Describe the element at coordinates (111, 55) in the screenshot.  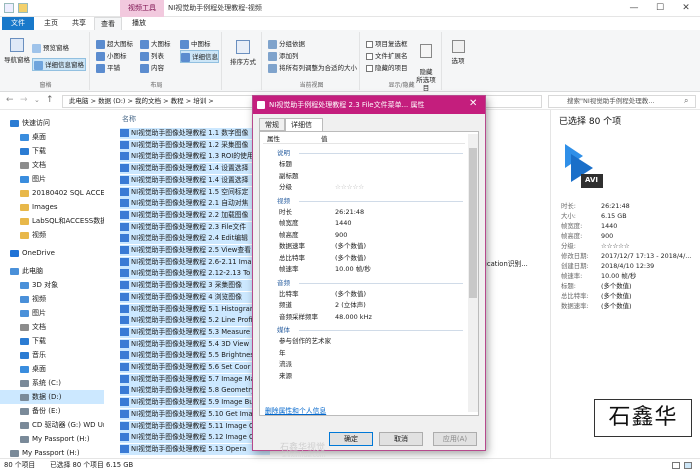
I see `layout-small-icons: 小图标` at that location.